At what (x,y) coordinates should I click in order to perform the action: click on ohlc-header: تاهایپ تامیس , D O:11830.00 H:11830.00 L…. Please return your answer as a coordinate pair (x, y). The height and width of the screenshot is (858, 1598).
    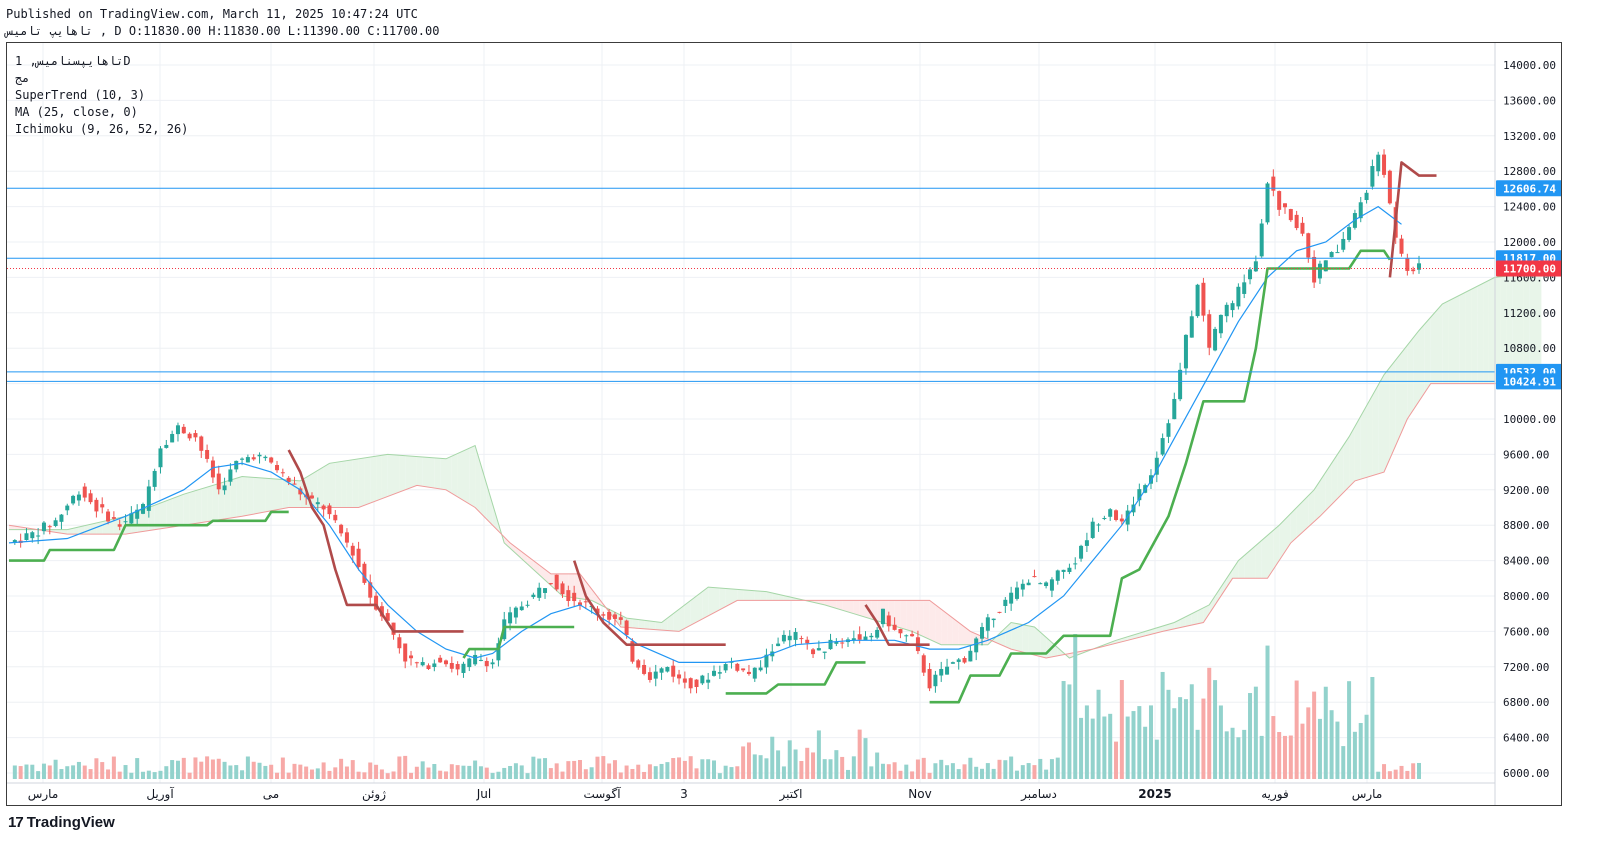
    Looking at the image, I should click on (223, 31).